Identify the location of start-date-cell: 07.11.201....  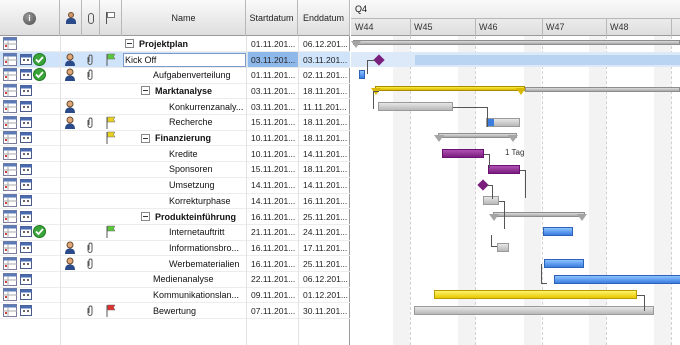
(273, 311).